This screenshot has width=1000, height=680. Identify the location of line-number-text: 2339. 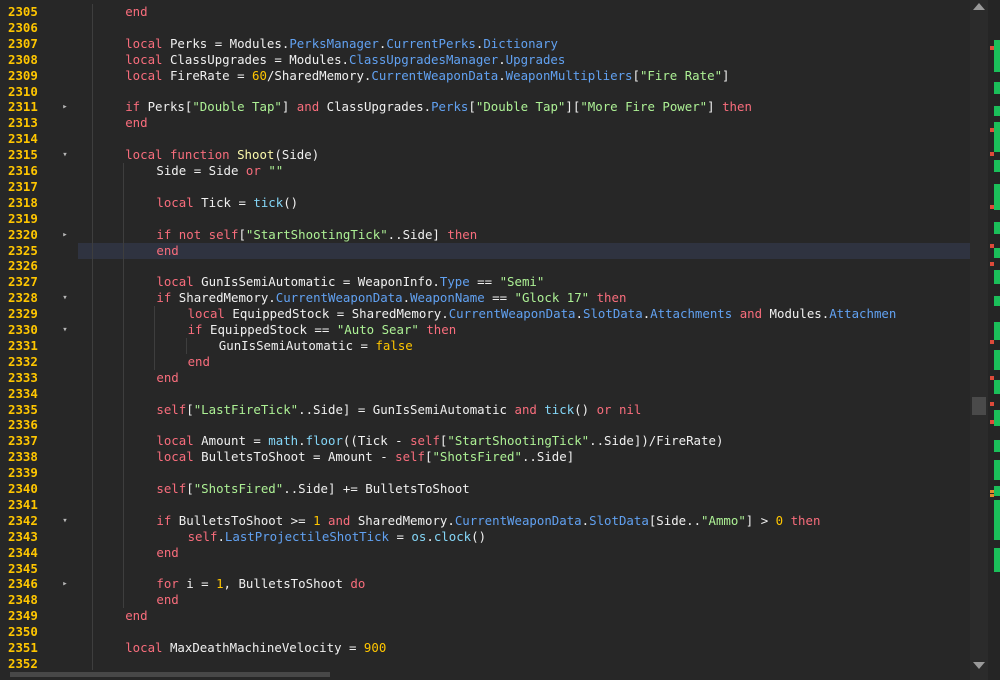
(23, 473).